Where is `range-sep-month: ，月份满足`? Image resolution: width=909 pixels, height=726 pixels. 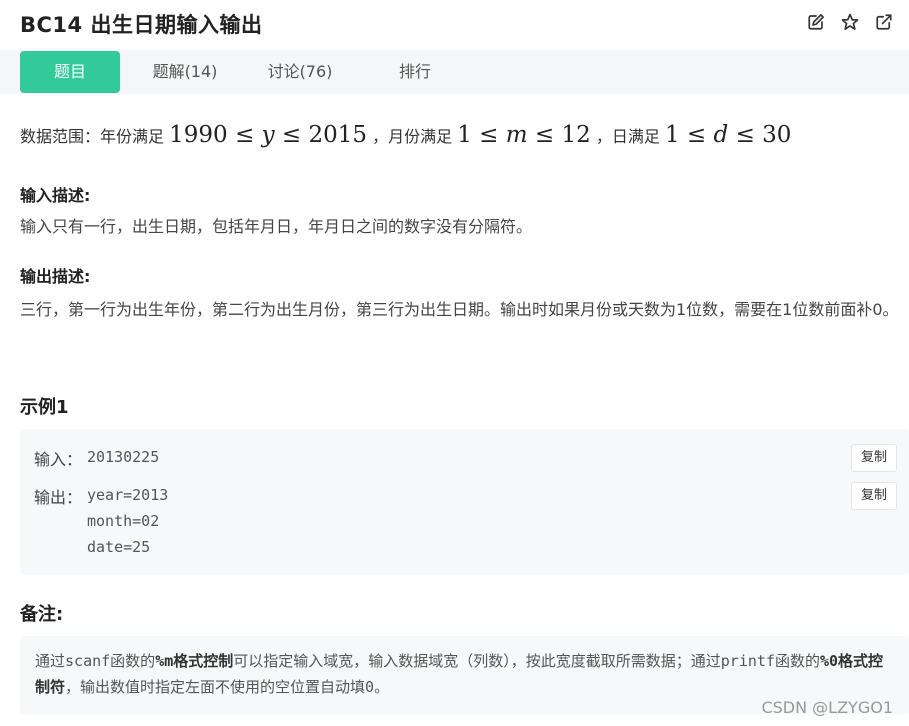 range-sep-month: ，月份满足 is located at coordinates (412, 136).